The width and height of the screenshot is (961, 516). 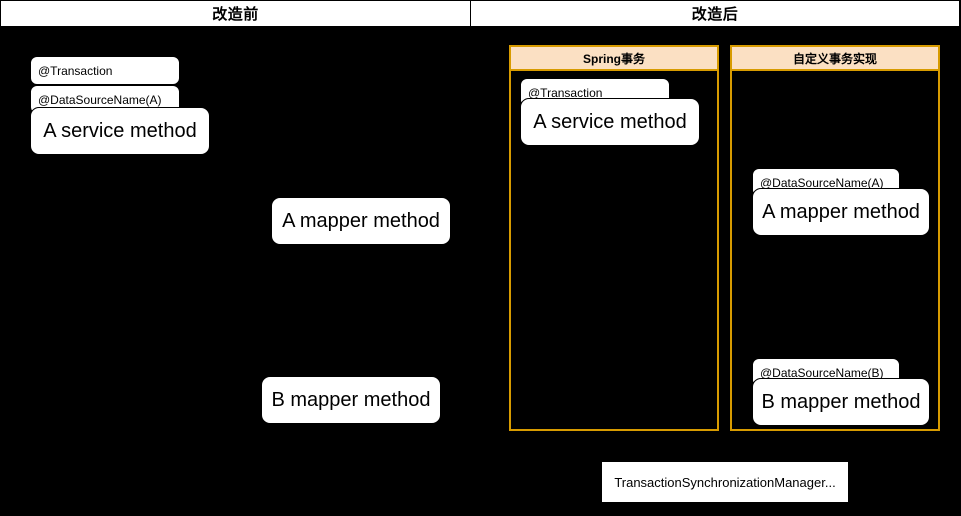 I want to click on before-a-service-method: A service method, so click(x=120, y=131).